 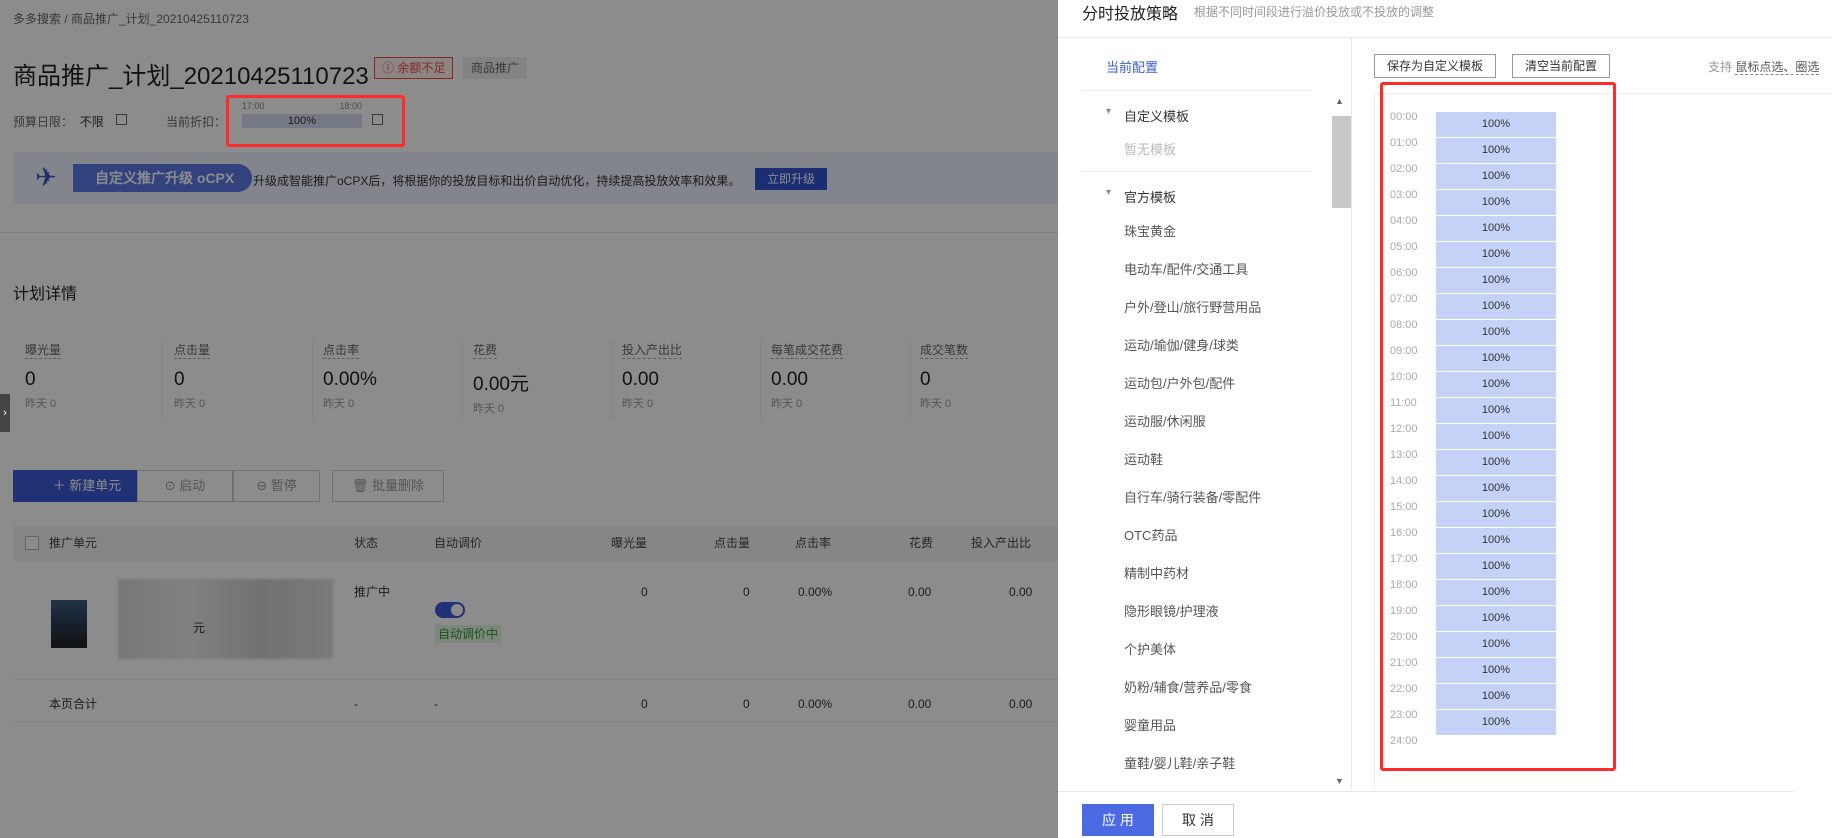 I want to click on save-as-template-button: 保存为自定义模板, so click(x=1435, y=66).